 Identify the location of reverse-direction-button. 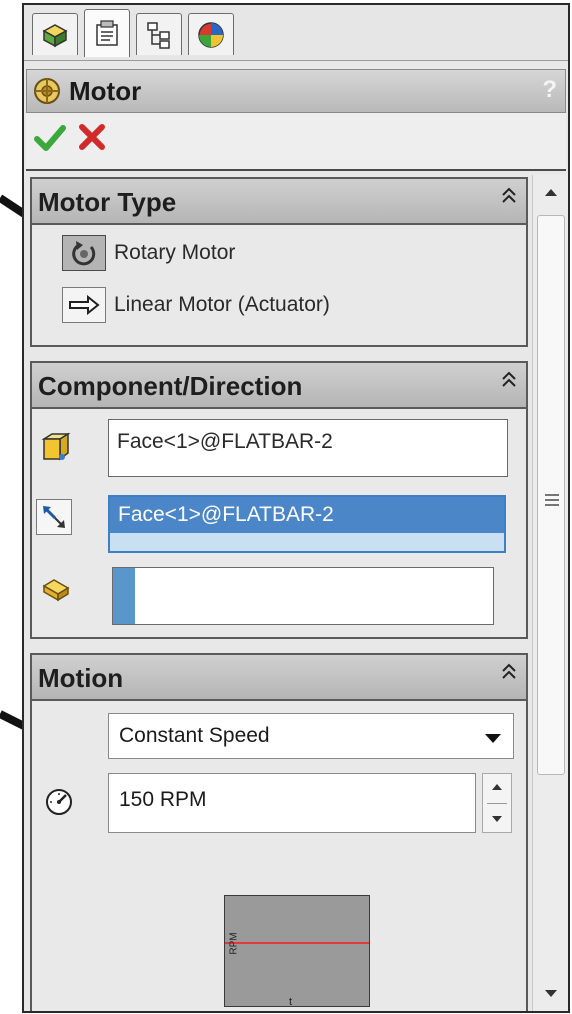
(54, 517).